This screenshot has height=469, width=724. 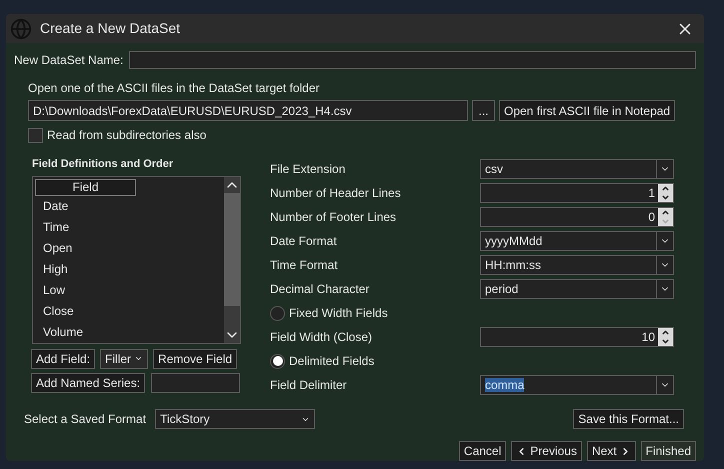 I want to click on column-header: Field, so click(x=85, y=187).